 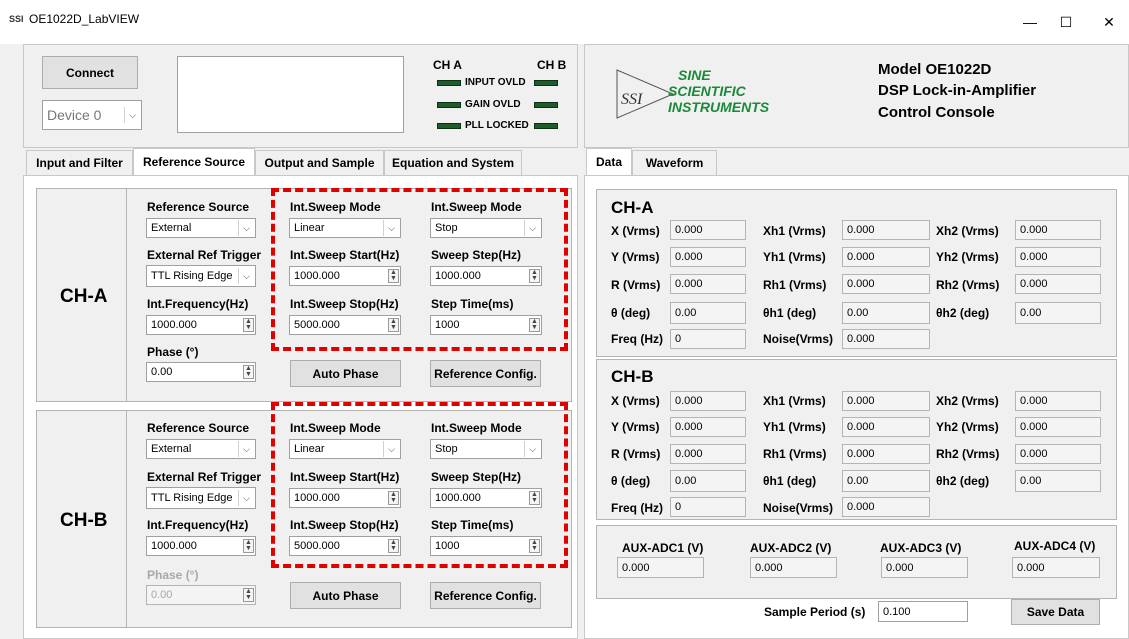 What do you see at coordinates (564, 22) in the screenshot?
I see `window-titlebar: SSI OE1022D_LabVIEW — ☐ ✕` at bounding box center [564, 22].